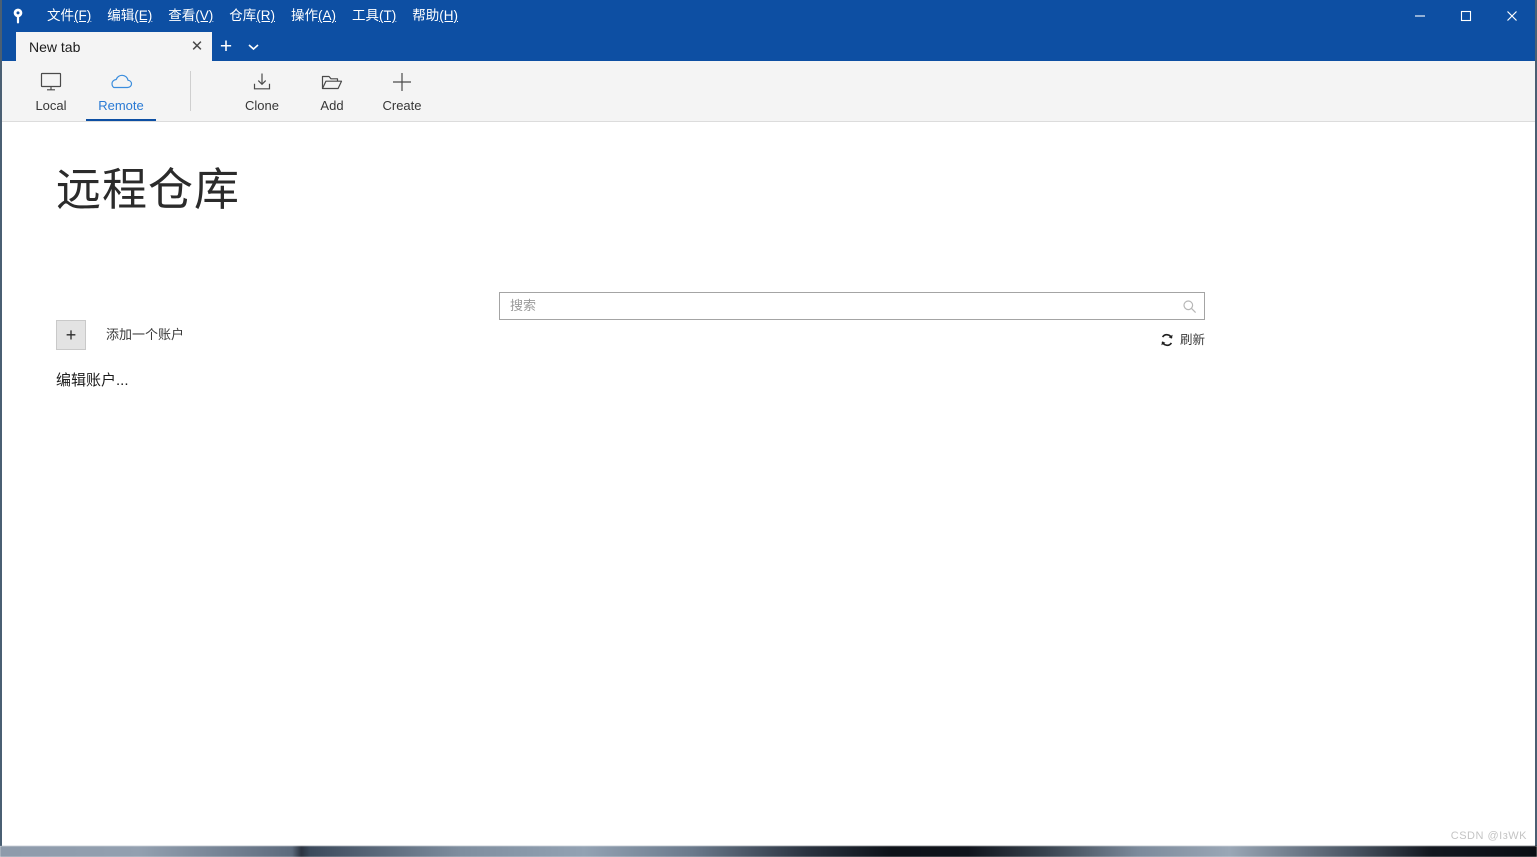 The width and height of the screenshot is (1537, 857). Describe the element at coordinates (365, 15) in the screenshot. I see `menu-item-tools-label: 工具` at that location.